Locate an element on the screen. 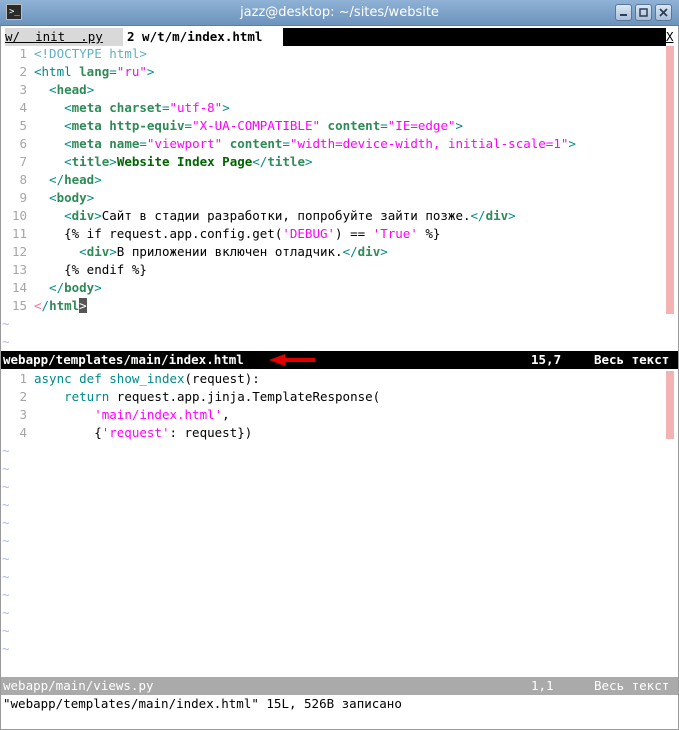  tabline-fill is located at coordinates (474, 37).